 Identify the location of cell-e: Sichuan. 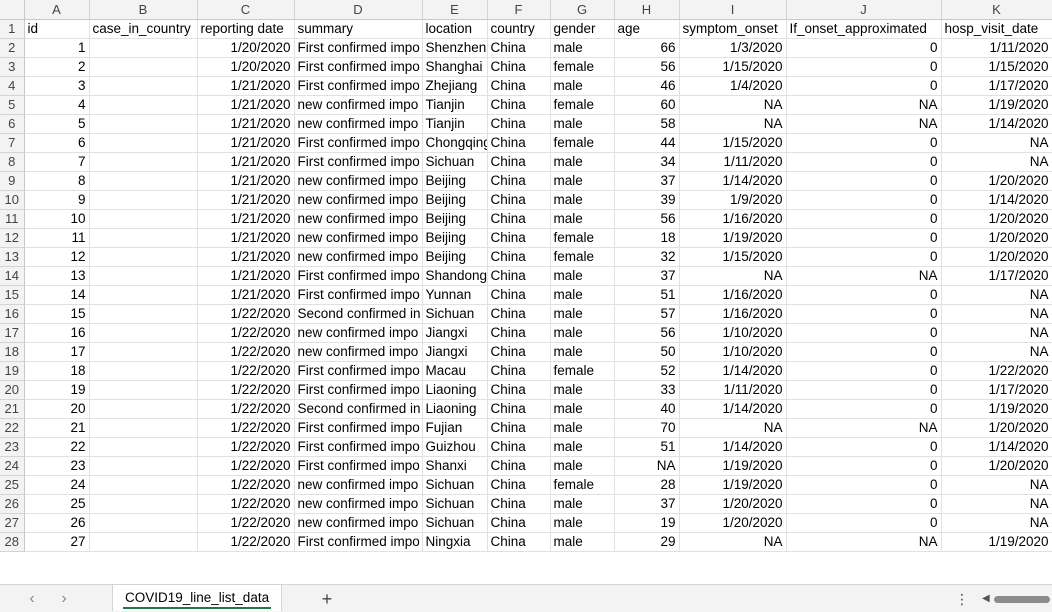
(455, 162).